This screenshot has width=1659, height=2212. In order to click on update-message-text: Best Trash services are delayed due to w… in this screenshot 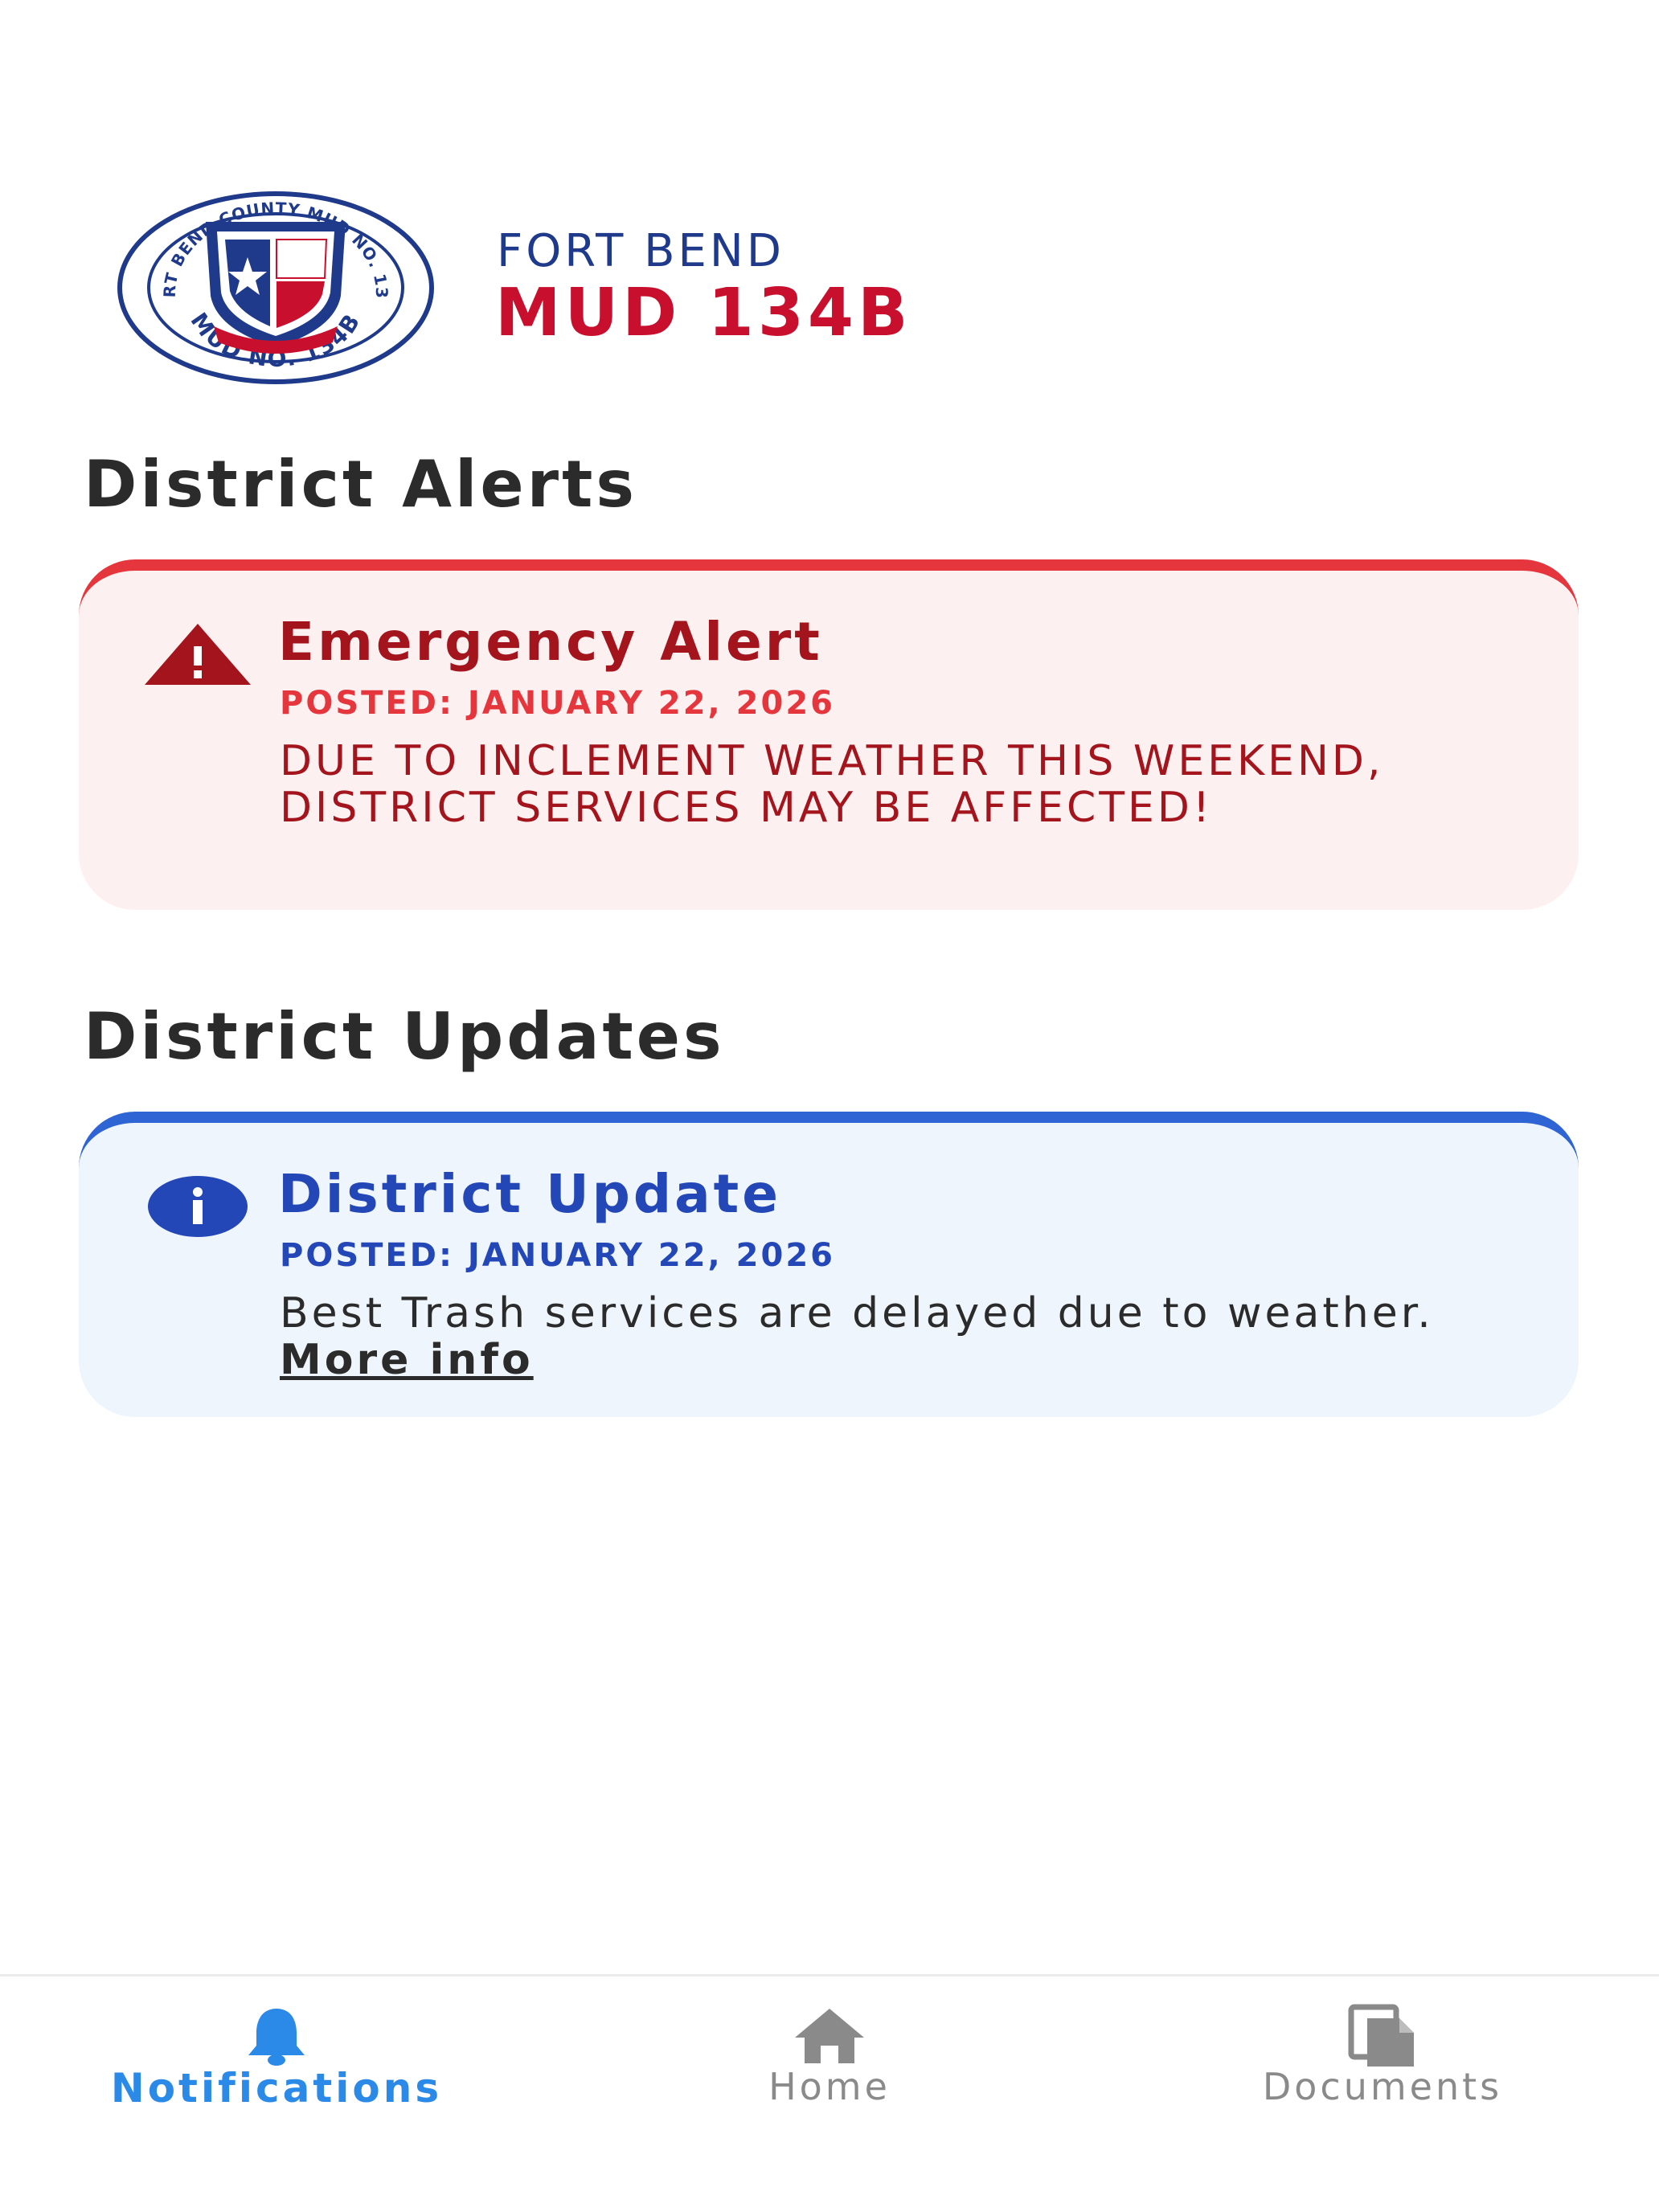, I will do `click(857, 1313)`.